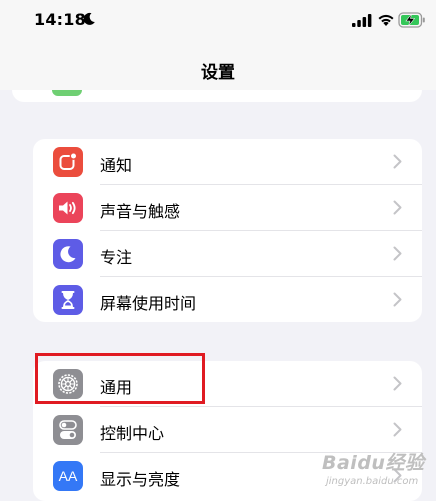 The width and height of the screenshot is (436, 501). I want to click on watermark-url: jingyan.baidu.com, so click(372, 481).